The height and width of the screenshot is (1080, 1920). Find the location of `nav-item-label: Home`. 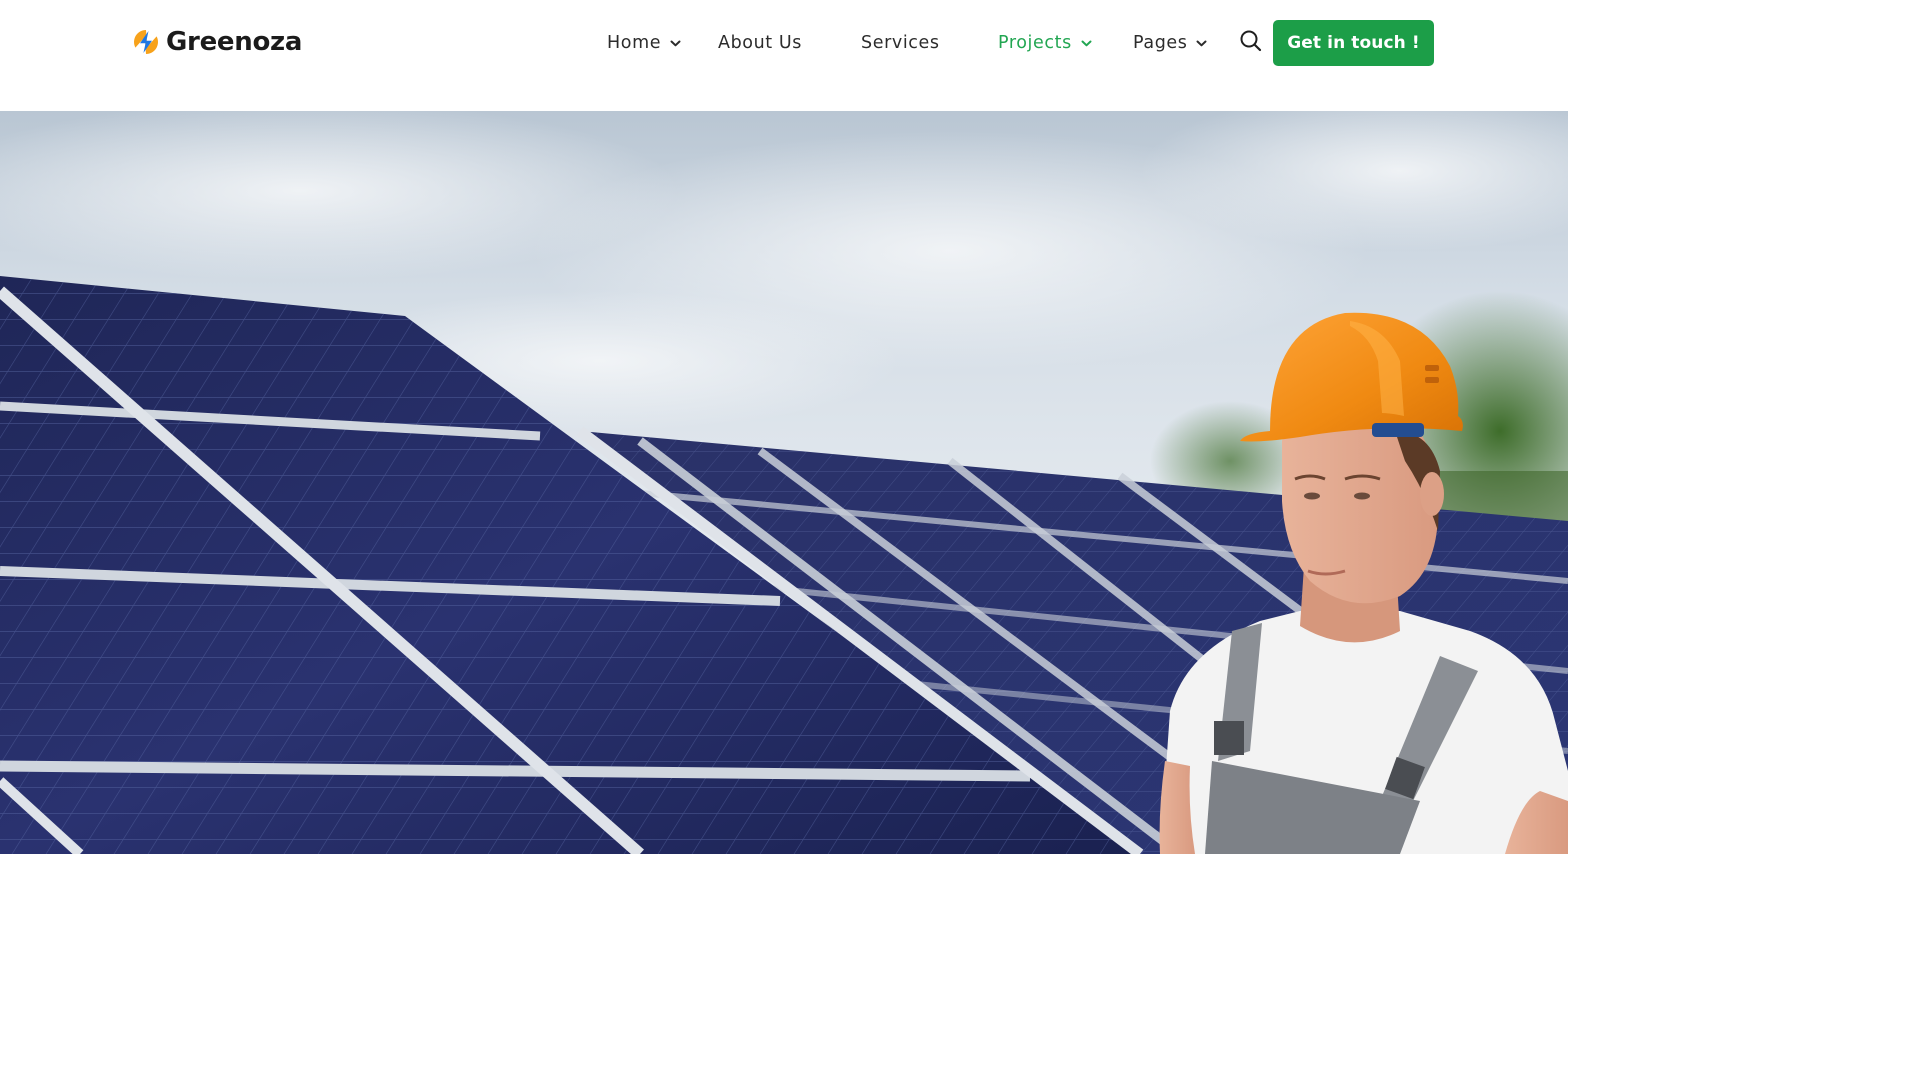

nav-item-label: Home is located at coordinates (634, 43).